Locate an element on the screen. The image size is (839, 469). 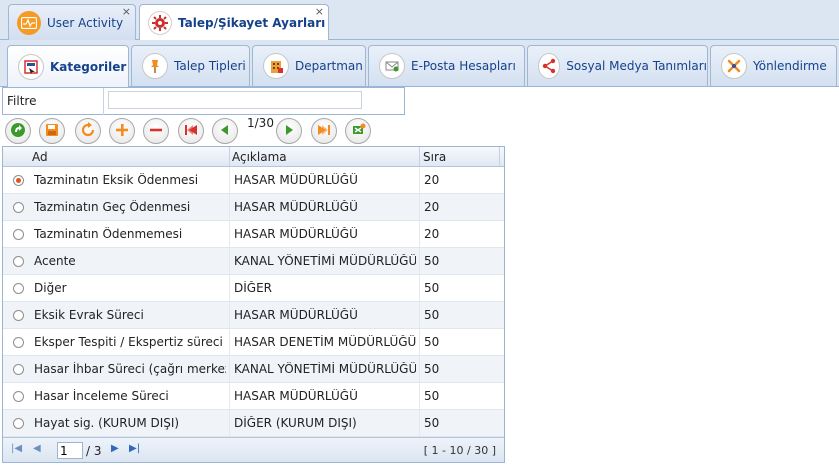
reload-button is located at coordinates (88, 131).